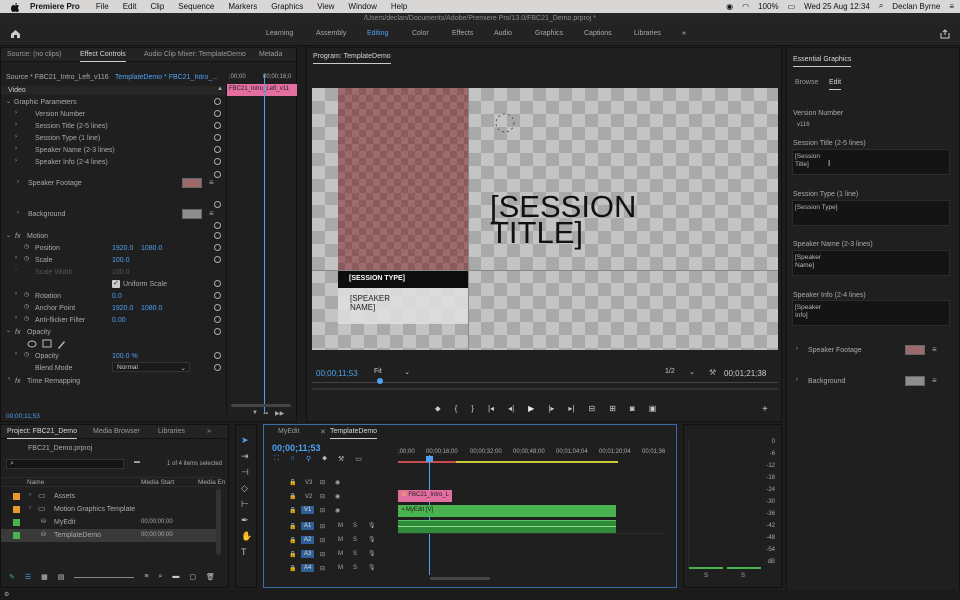 This screenshot has height=600, width=960. What do you see at coordinates (211, 213) in the screenshot?
I see `menu-icon: ≡` at bounding box center [211, 213].